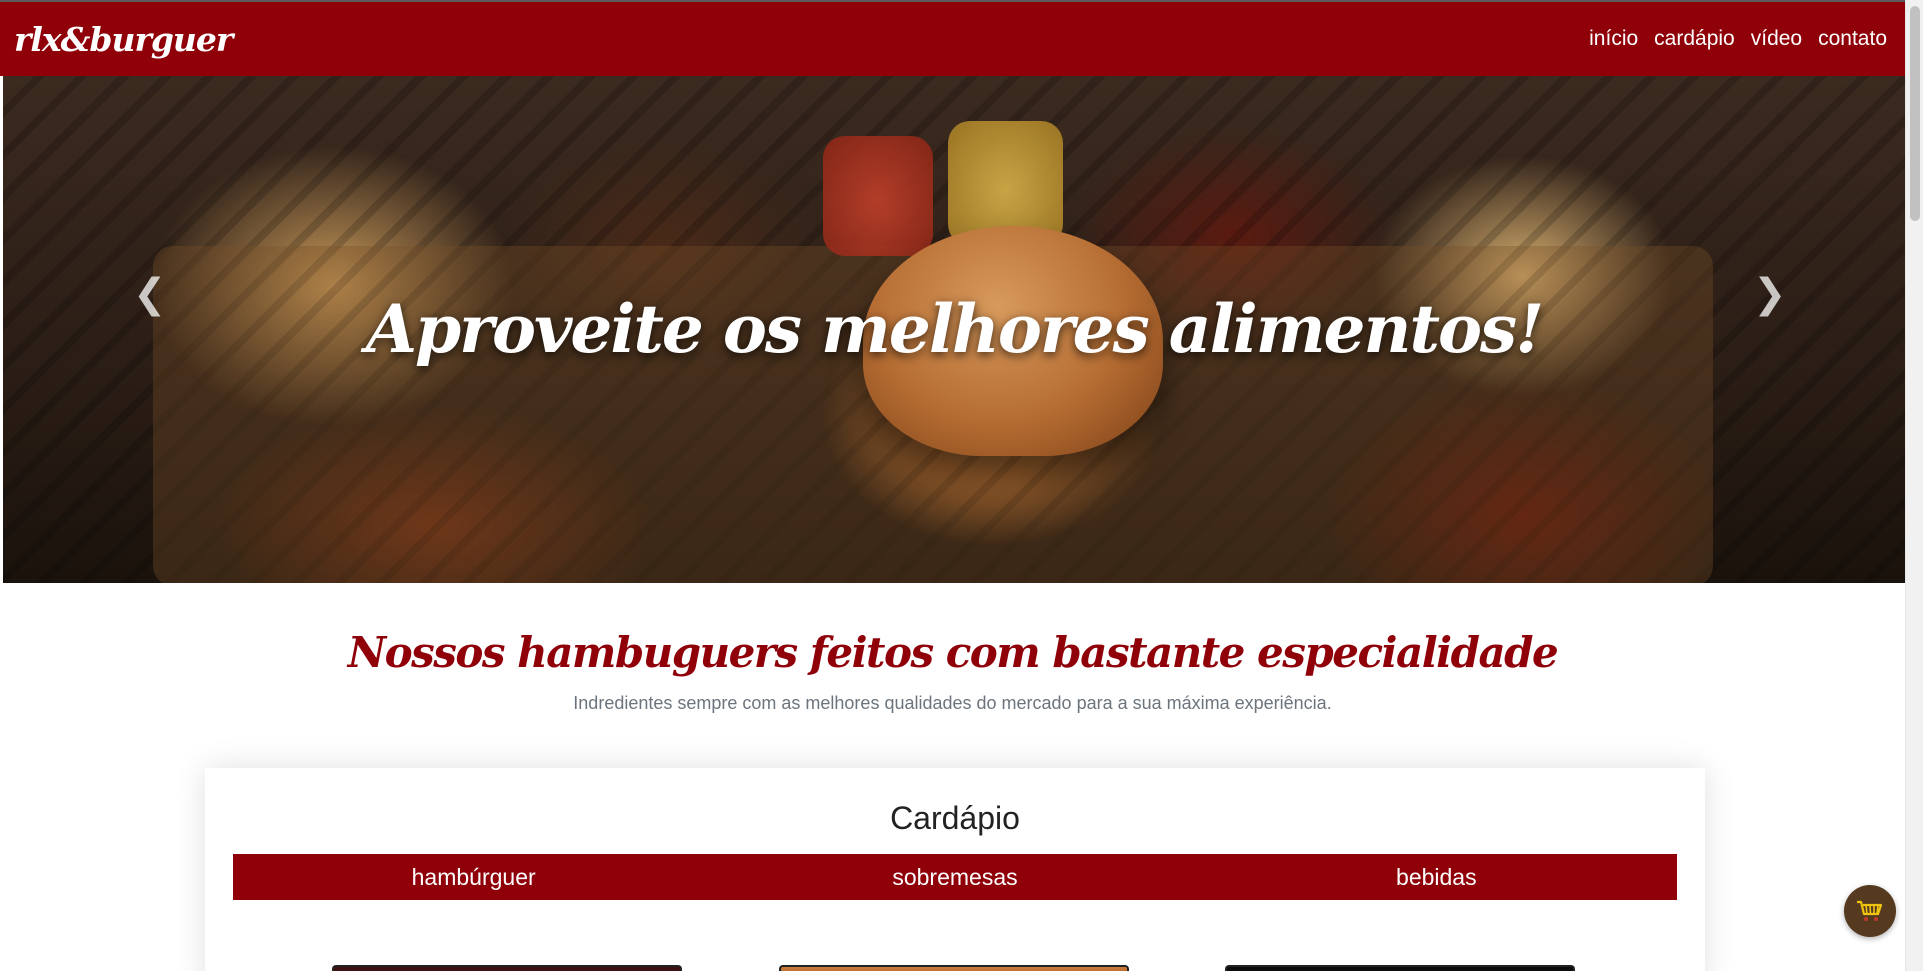  What do you see at coordinates (1915, 113) in the screenshot?
I see `scrollbar-thumb` at bounding box center [1915, 113].